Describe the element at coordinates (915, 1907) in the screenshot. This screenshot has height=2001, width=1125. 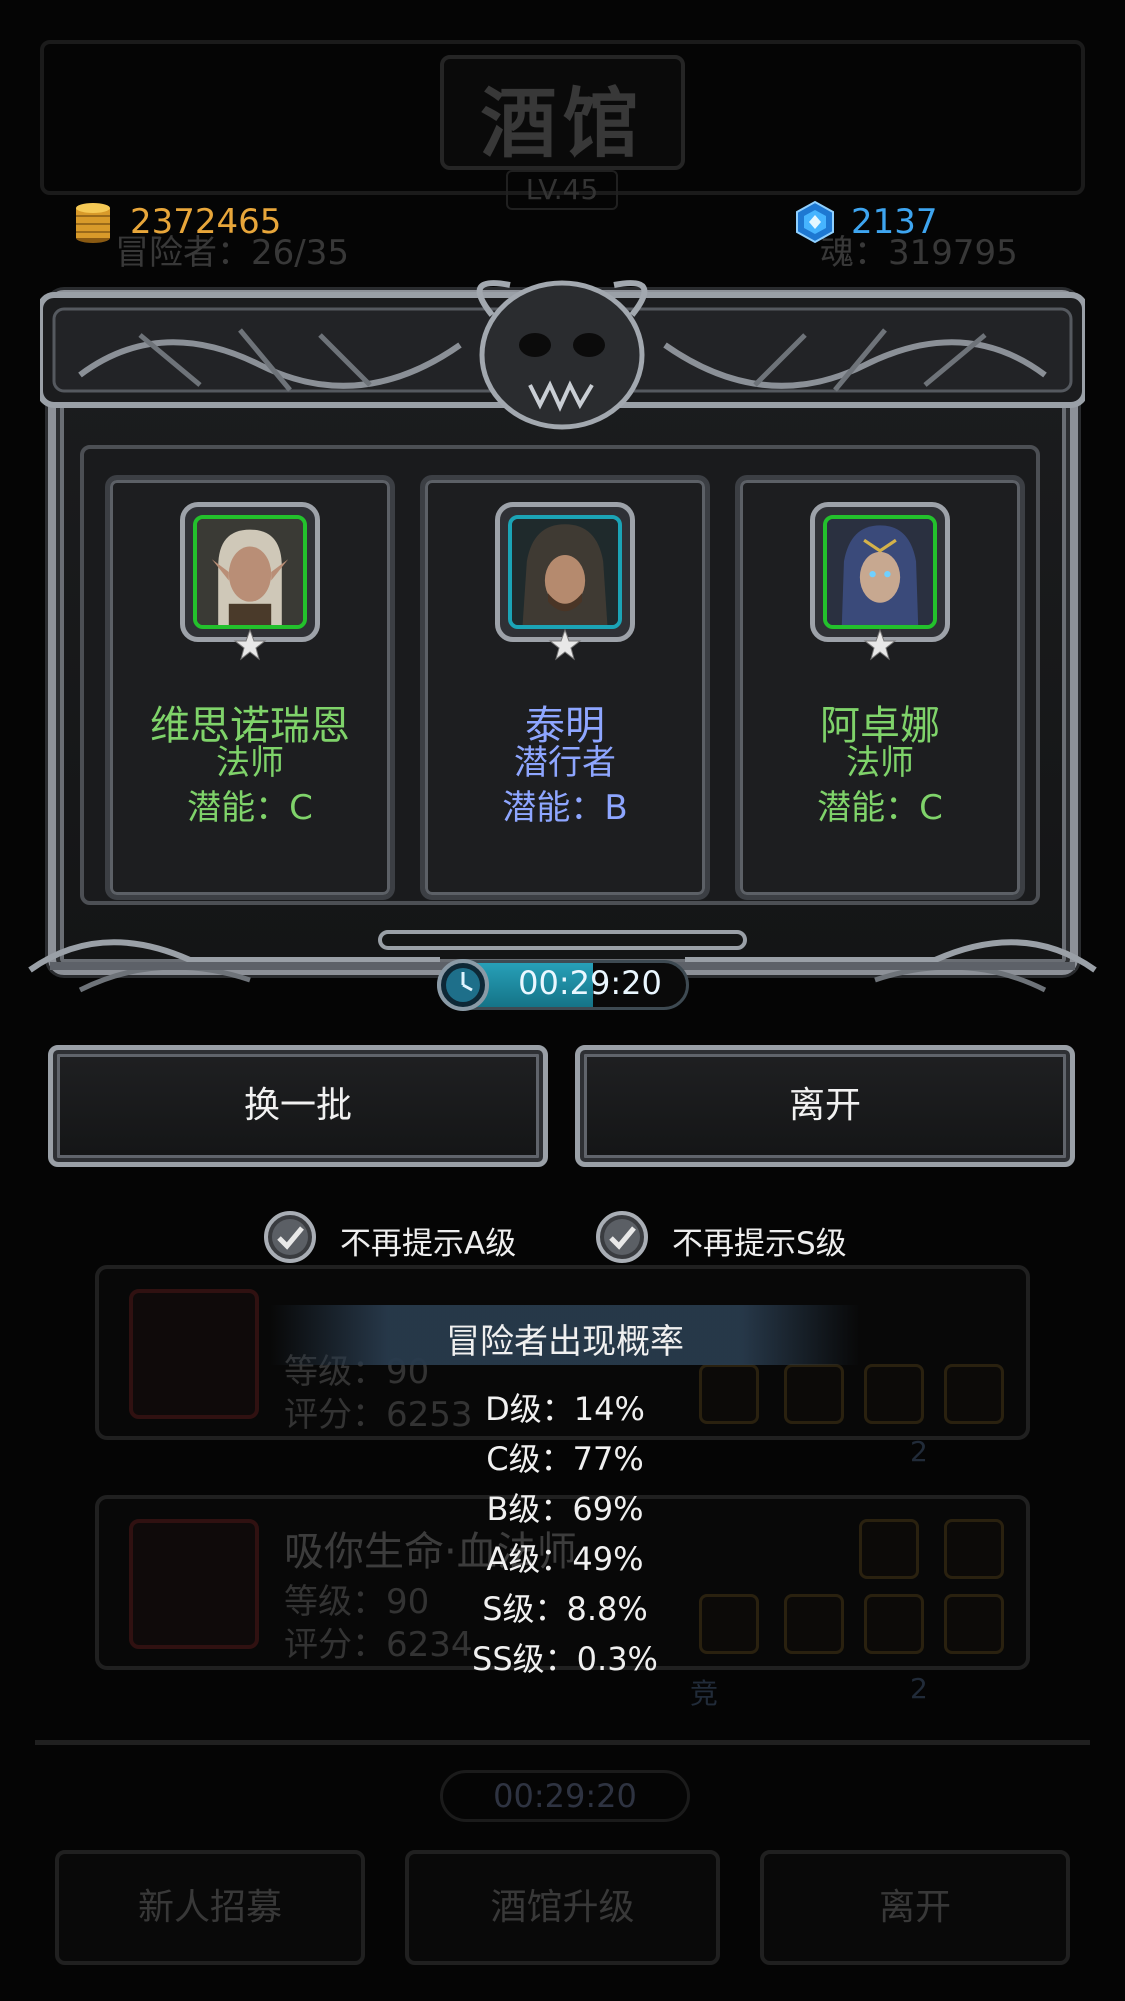
I see `bg-leave-button: 离开` at that location.